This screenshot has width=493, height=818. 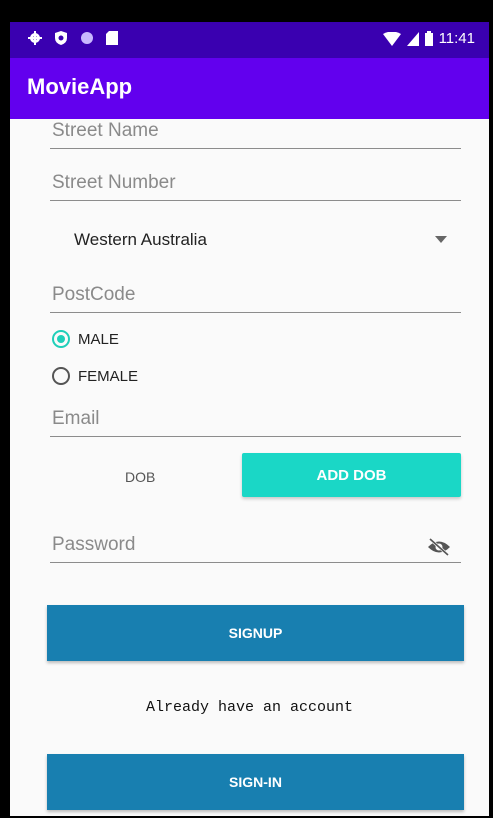 What do you see at coordinates (140, 477) in the screenshot?
I see `dob-label: DOB` at bounding box center [140, 477].